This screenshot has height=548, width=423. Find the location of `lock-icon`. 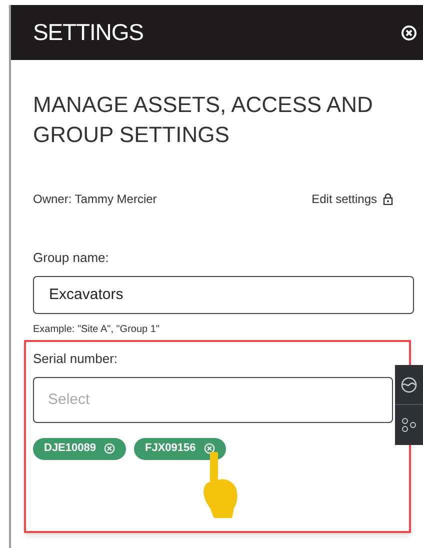

lock-icon is located at coordinates (388, 199).